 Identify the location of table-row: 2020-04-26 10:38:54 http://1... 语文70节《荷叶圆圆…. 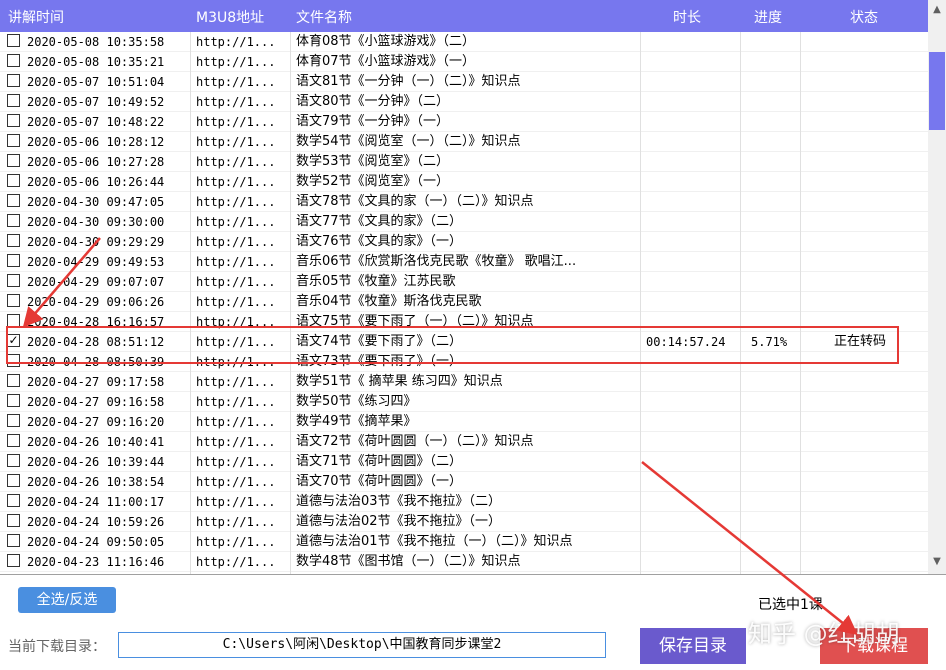
(464, 482).